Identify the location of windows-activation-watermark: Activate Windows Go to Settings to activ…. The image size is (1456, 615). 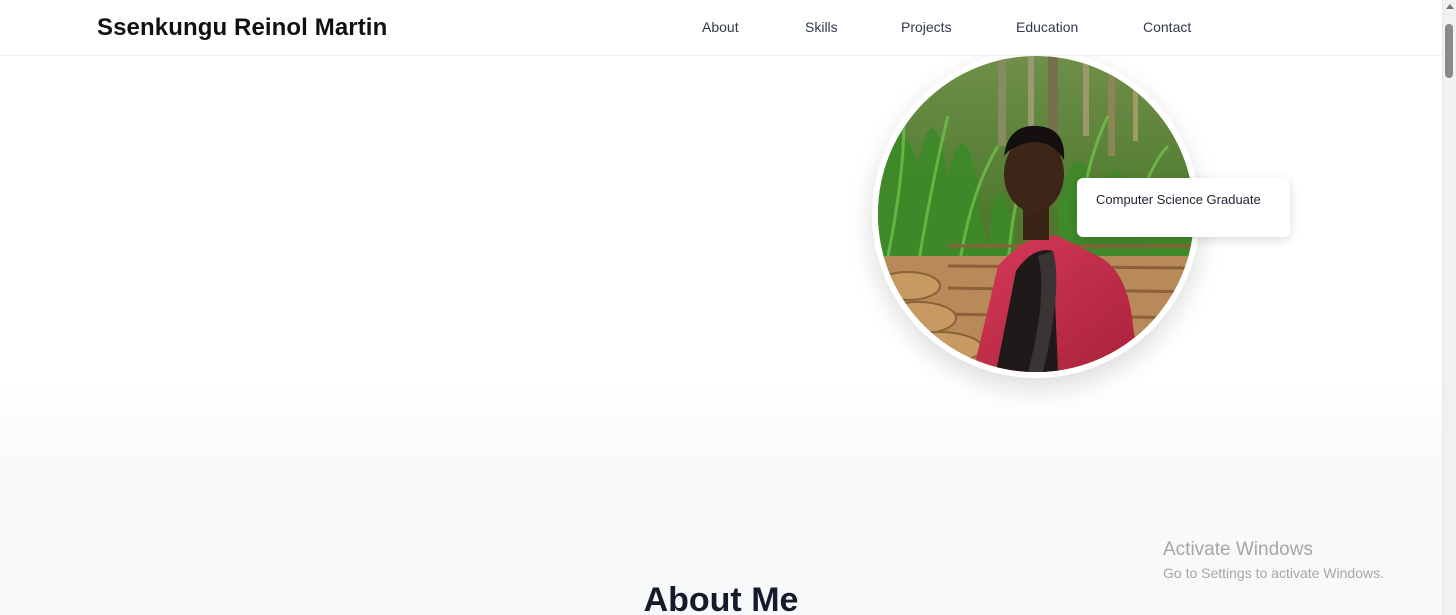
(1273, 561).